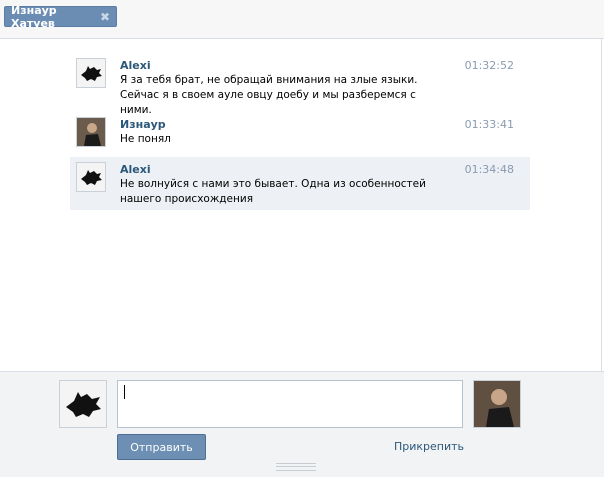 This screenshot has height=477, width=604. What do you see at coordinates (296, 467) in the screenshot?
I see `resize-grip-icon` at bounding box center [296, 467].